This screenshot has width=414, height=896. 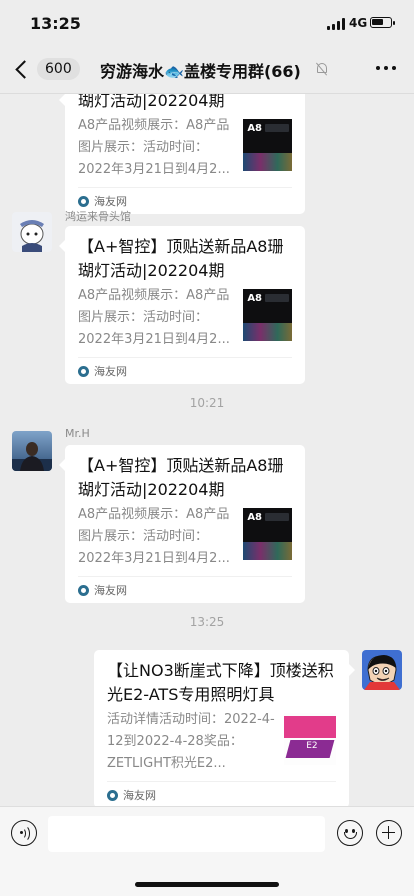 What do you see at coordinates (321, 69) in the screenshot?
I see `mute-bell-icon` at bounding box center [321, 69].